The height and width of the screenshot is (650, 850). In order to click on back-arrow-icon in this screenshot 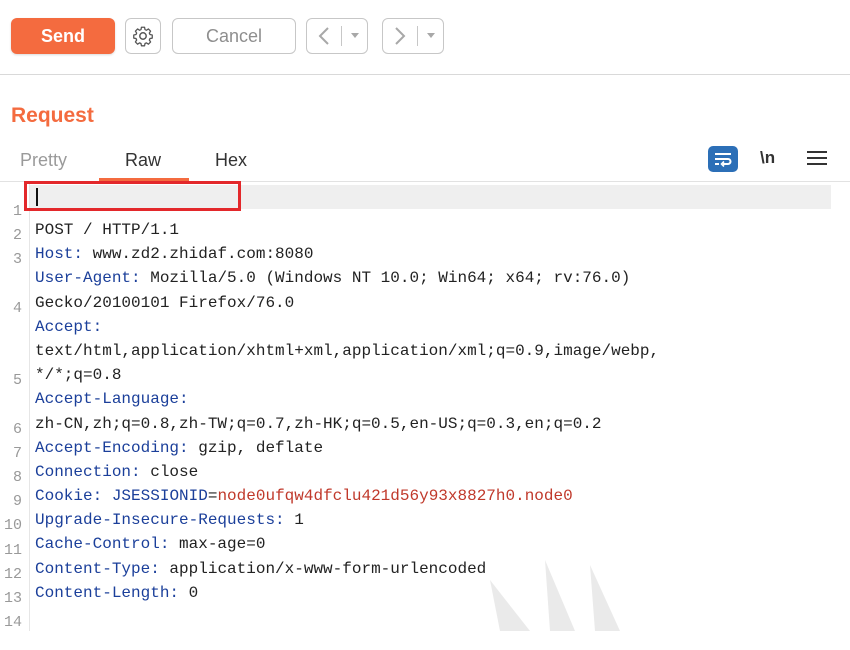, I will do `click(324, 36)`.